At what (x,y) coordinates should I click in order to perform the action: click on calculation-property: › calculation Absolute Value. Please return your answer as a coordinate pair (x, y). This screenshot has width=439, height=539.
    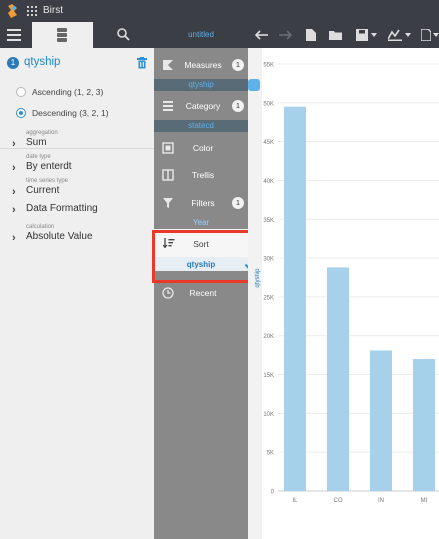
    Looking at the image, I should click on (82, 235).